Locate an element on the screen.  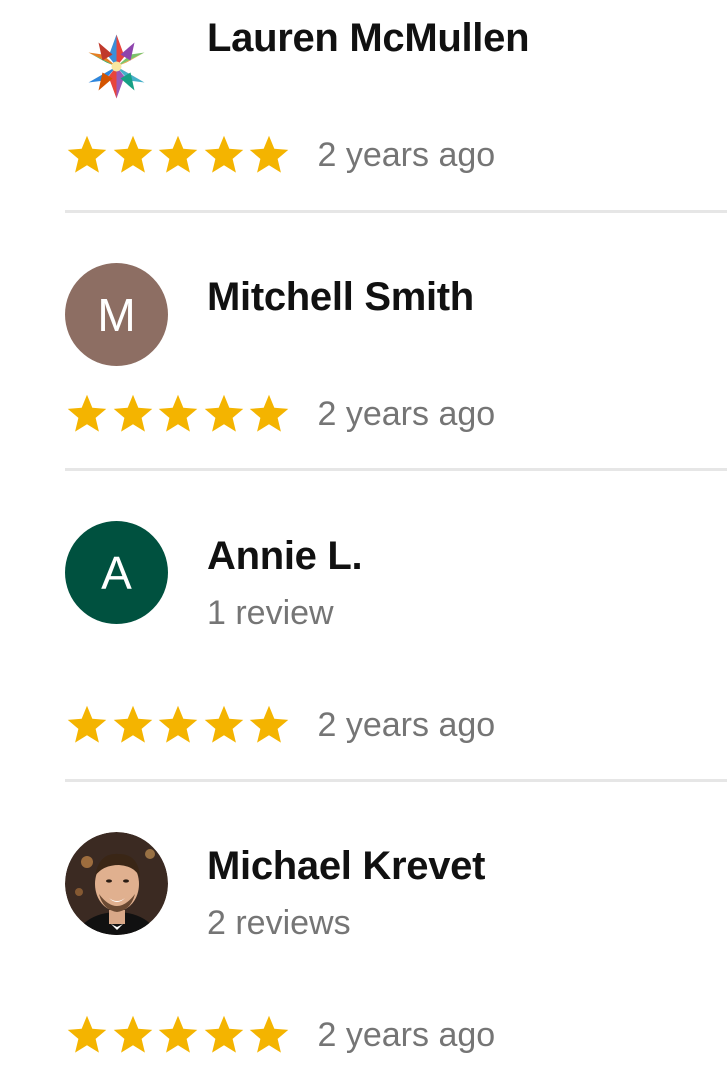
avatar: M is located at coordinates (116, 314).